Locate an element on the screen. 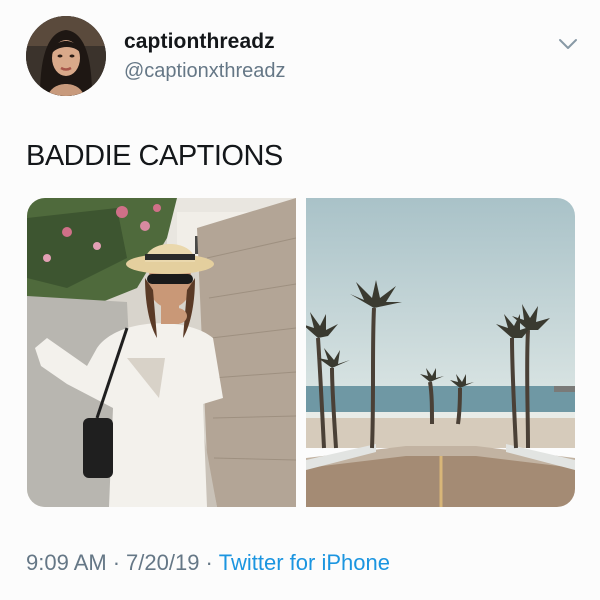 The height and width of the screenshot is (600, 600). tweet-source-link: Twitter for iPhone is located at coordinates (304, 562).